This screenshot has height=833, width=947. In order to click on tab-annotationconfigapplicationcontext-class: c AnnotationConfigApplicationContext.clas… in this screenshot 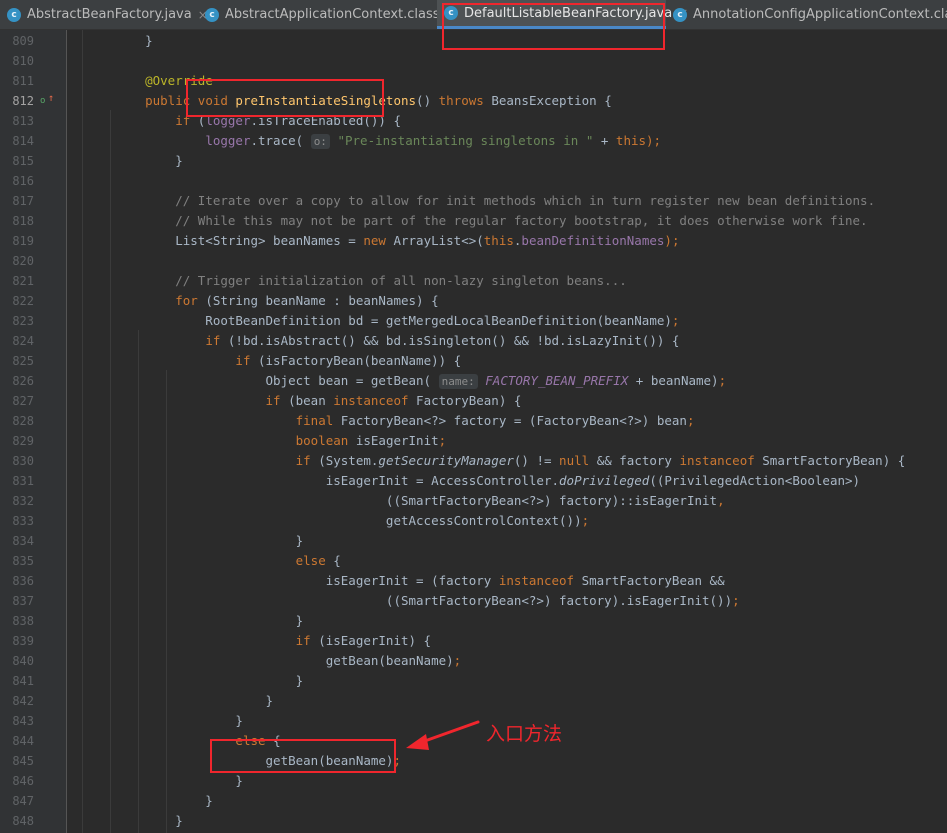, I will do `click(806, 14)`.